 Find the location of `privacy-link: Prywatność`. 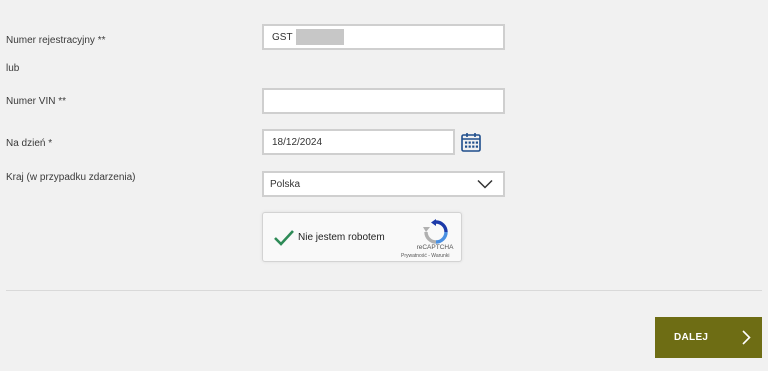

privacy-link: Prywatność is located at coordinates (414, 256).